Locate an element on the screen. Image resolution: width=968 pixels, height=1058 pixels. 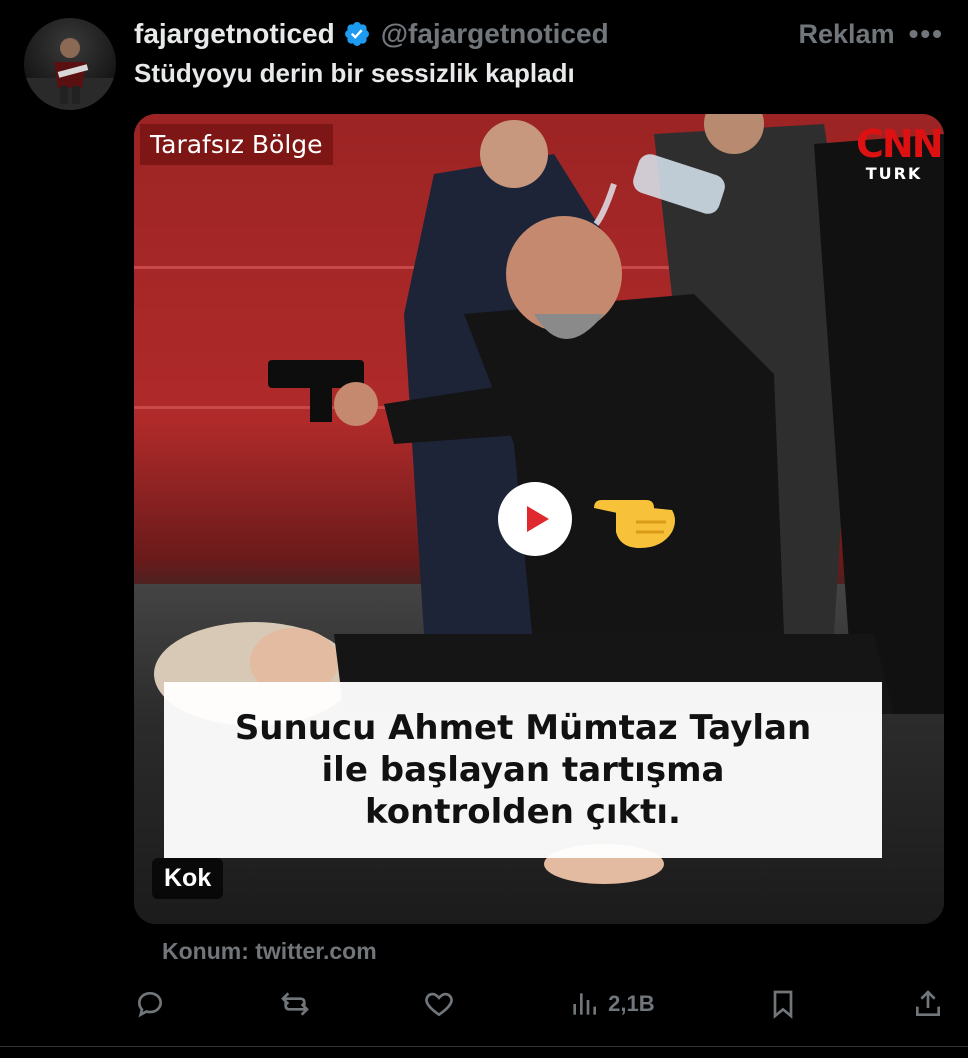
reply-icon is located at coordinates (150, 1004).